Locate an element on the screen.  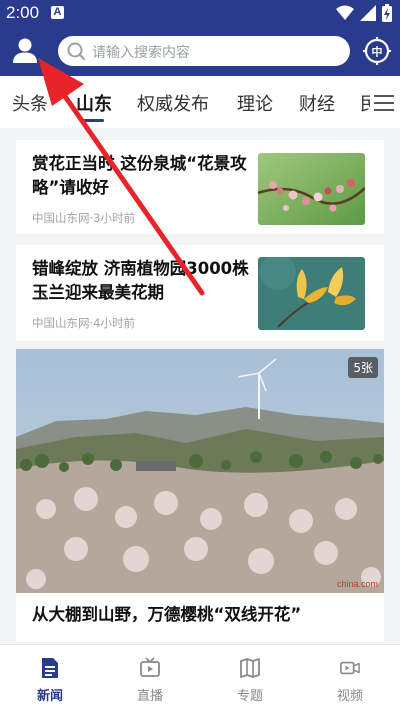
wifi-icon is located at coordinates (345, 12).